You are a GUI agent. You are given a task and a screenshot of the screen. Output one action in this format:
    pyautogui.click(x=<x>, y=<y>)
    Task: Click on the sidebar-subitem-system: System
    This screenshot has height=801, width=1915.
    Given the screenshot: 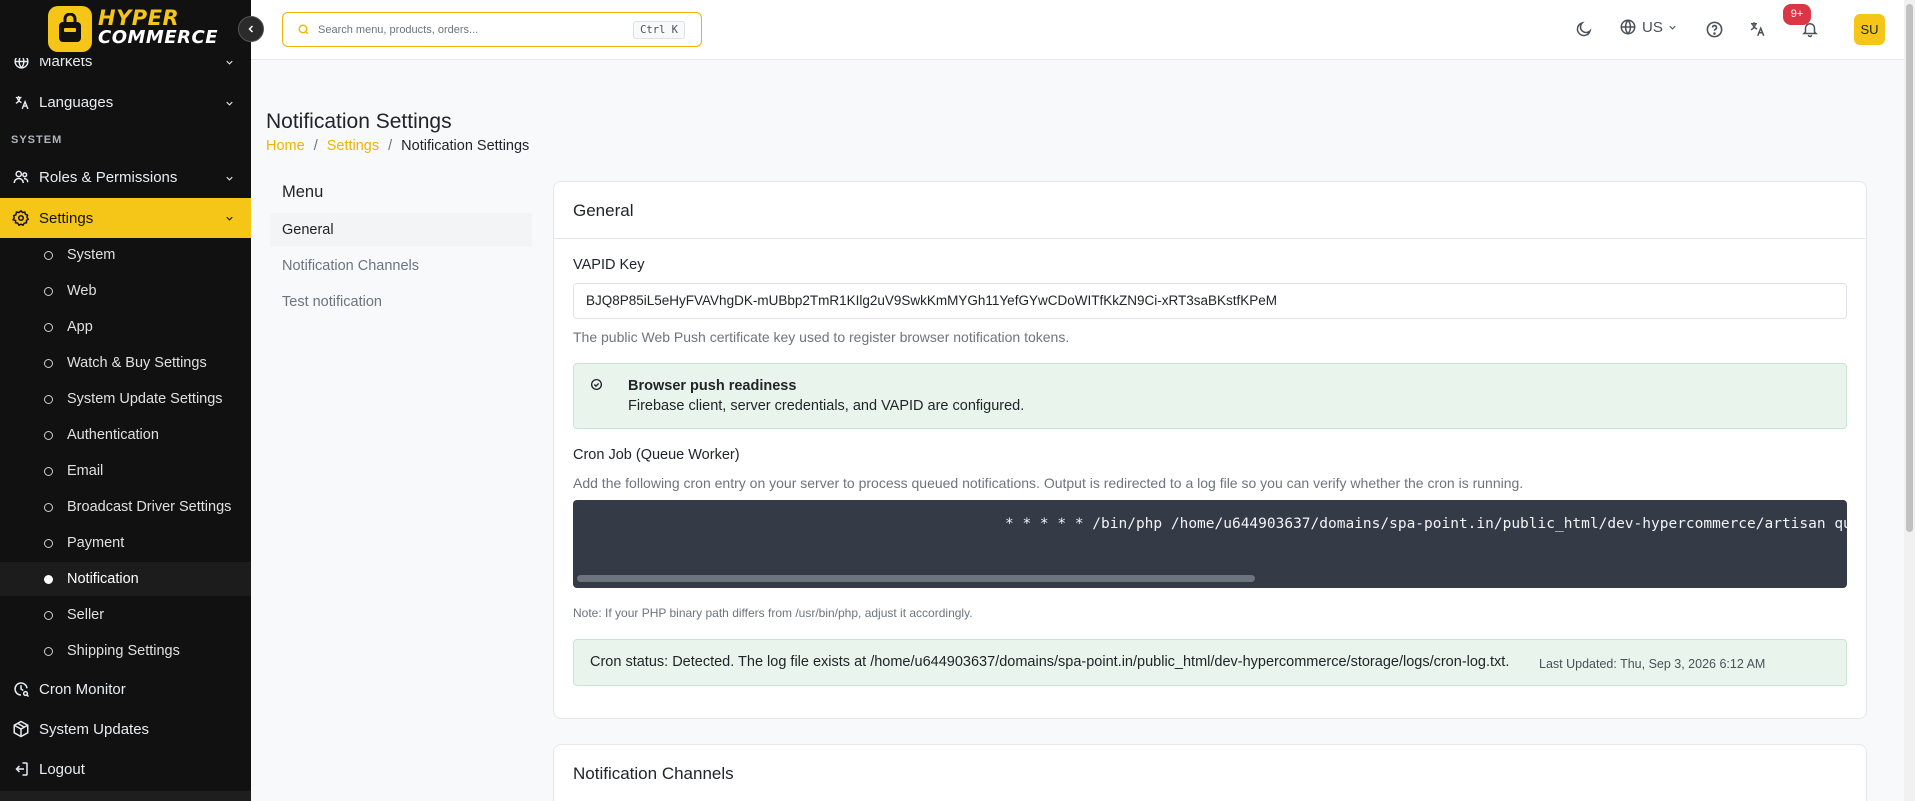 What is the action you would take?
    pyautogui.click(x=125, y=255)
    